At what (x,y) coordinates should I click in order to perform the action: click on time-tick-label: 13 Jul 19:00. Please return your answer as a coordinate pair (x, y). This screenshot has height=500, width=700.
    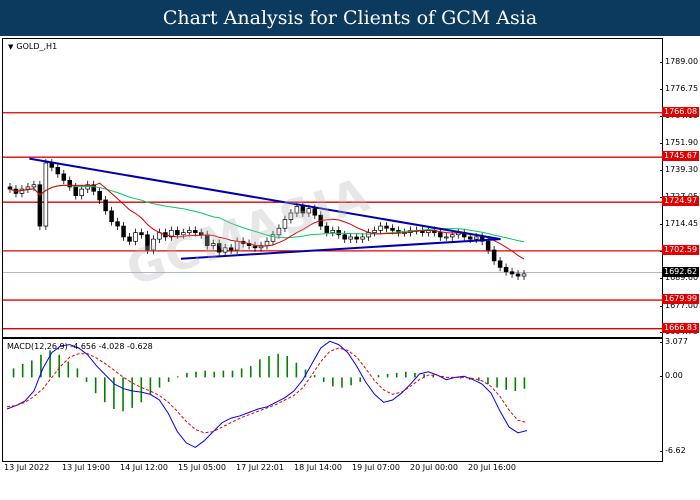
    Looking at the image, I should click on (86, 467).